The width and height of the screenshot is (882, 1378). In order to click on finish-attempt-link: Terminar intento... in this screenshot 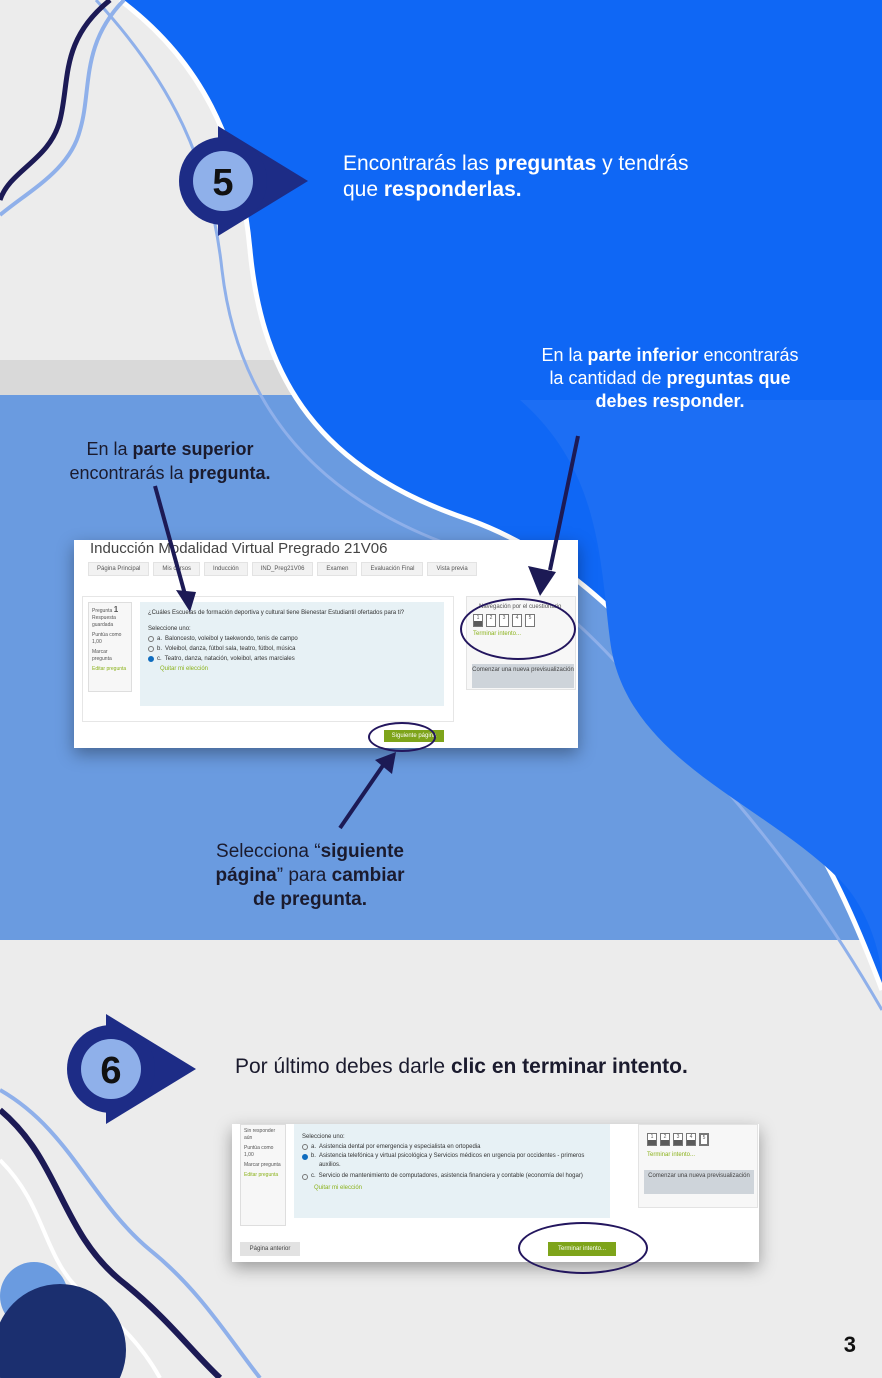, I will do `click(698, 1155)`.